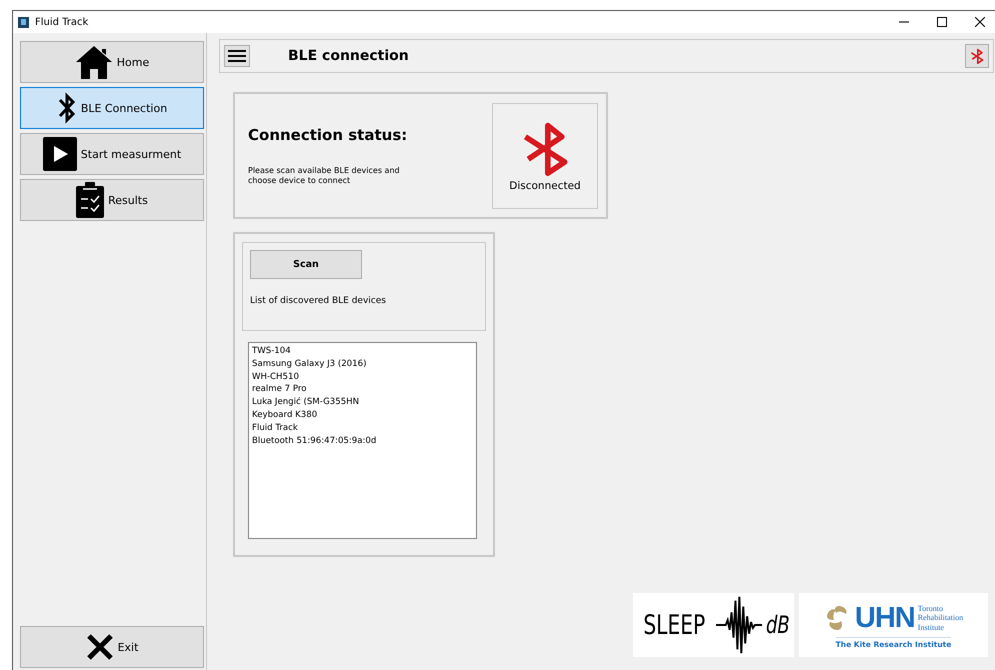 The image size is (995, 670). Describe the element at coordinates (306, 402) in the screenshot. I see `device-item: Luka Jengić (SM-G355HN` at that location.